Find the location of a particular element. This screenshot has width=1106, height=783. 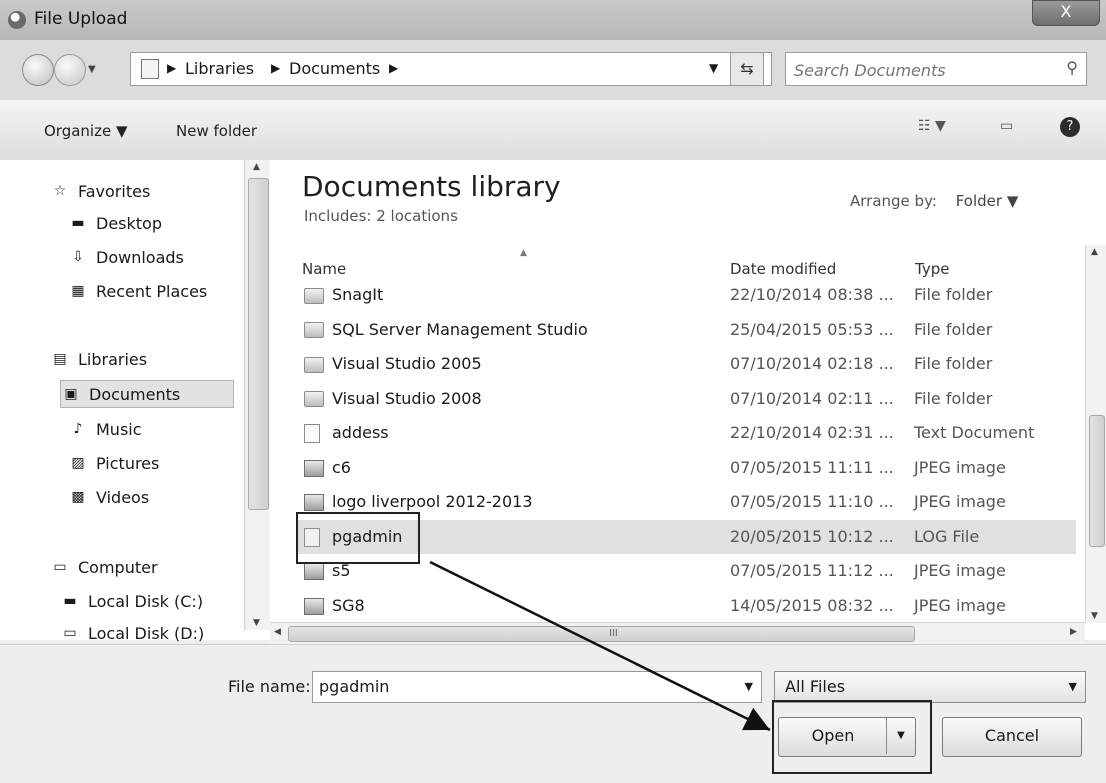

column-header-name: Name is located at coordinates (324, 269).